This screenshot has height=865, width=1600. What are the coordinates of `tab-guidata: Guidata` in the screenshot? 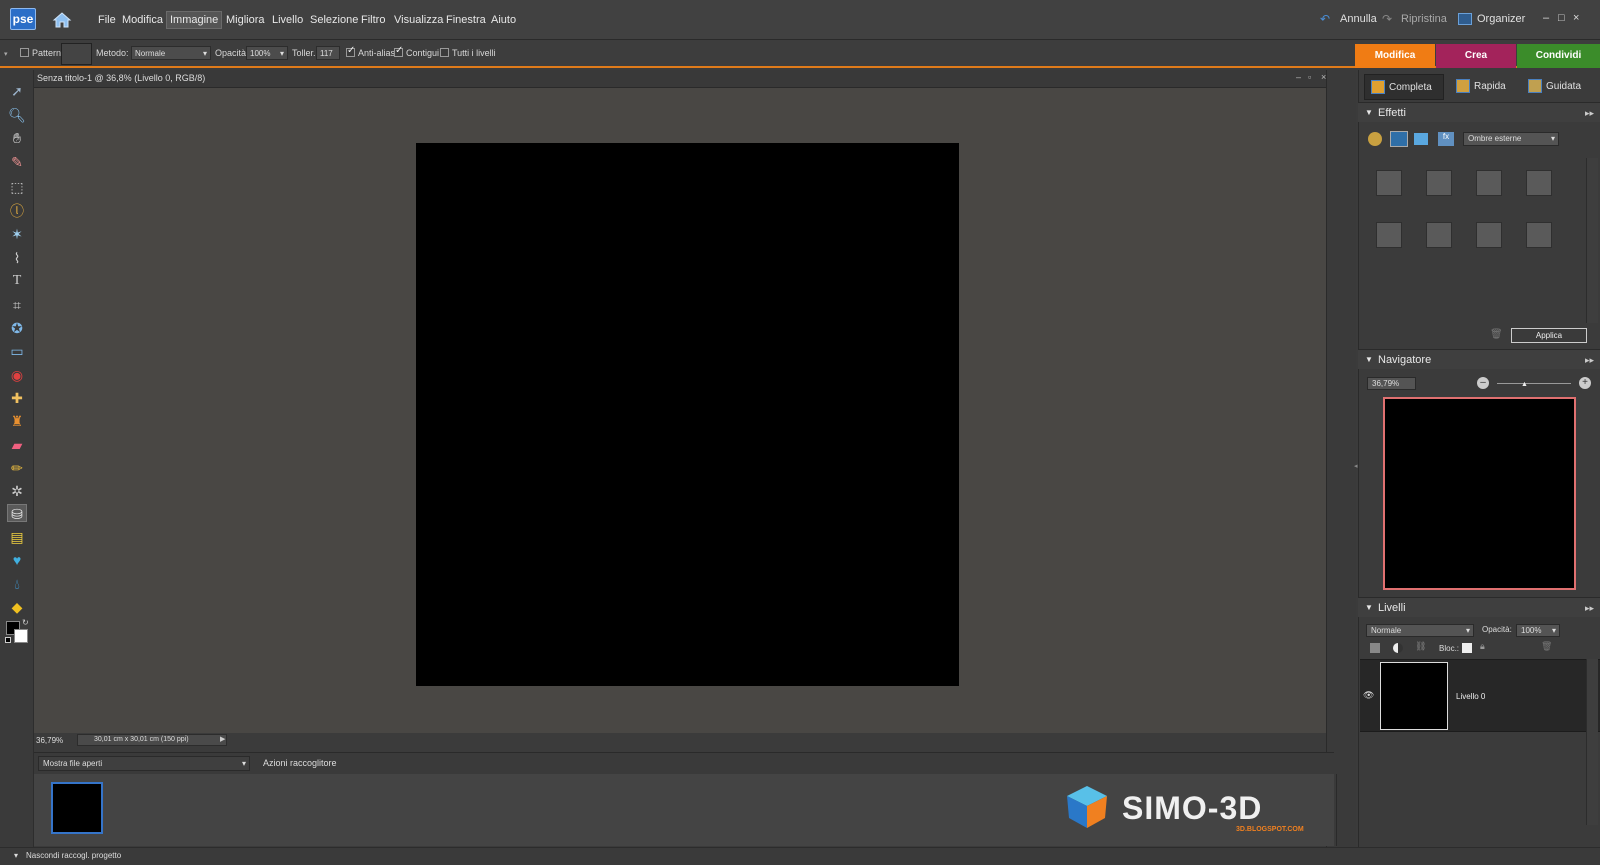 It's located at (1560, 87).